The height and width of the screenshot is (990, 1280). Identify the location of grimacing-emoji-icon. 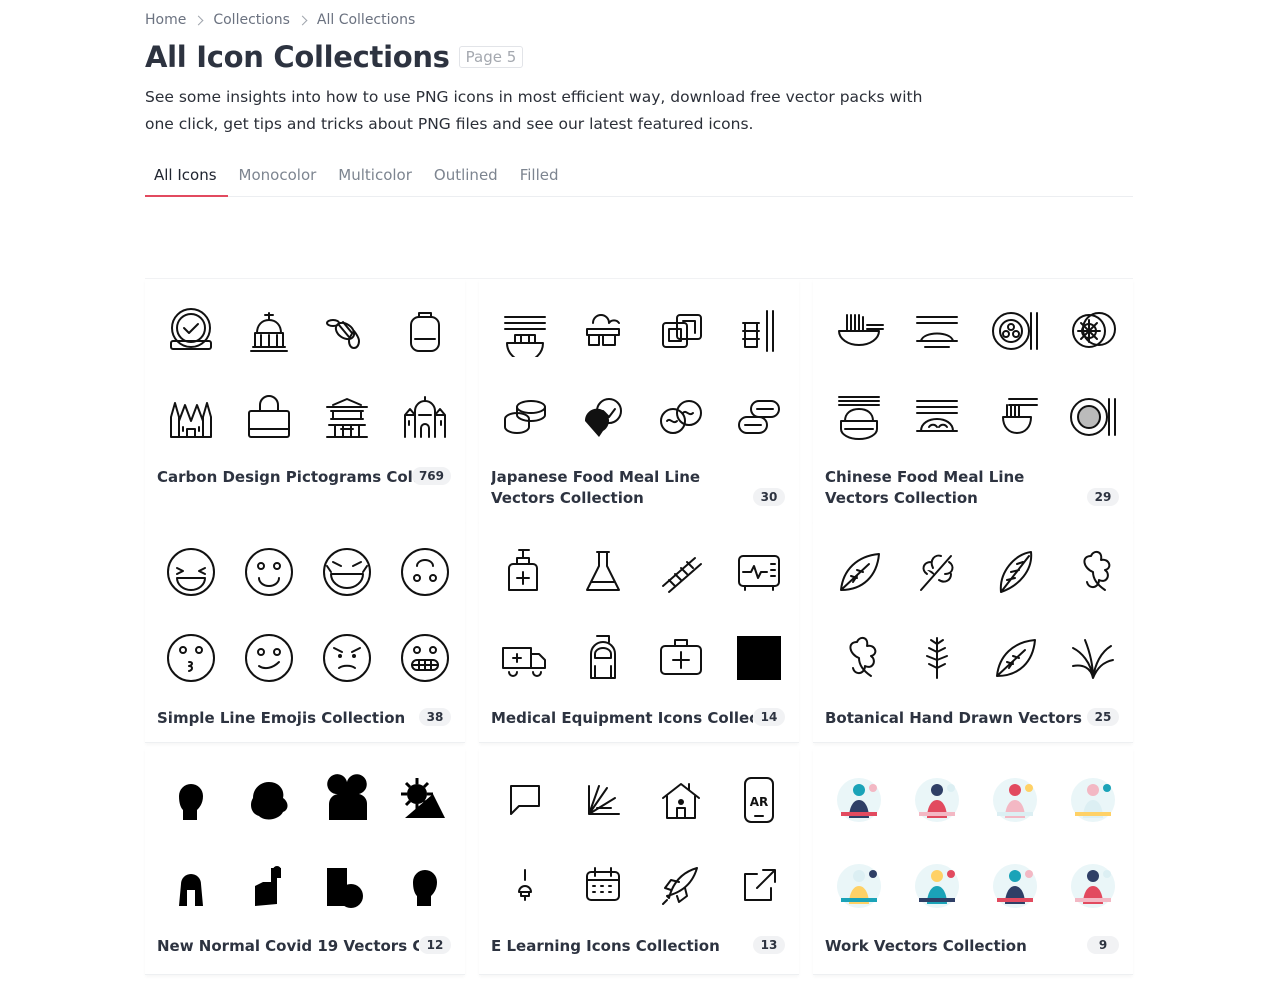
(425, 658).